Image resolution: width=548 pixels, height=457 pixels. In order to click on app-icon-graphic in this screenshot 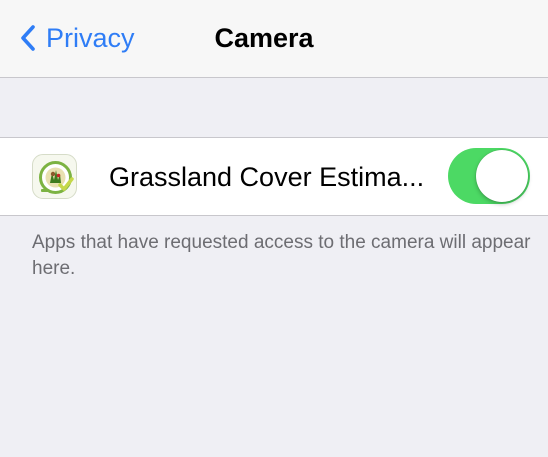, I will do `click(56, 177)`.